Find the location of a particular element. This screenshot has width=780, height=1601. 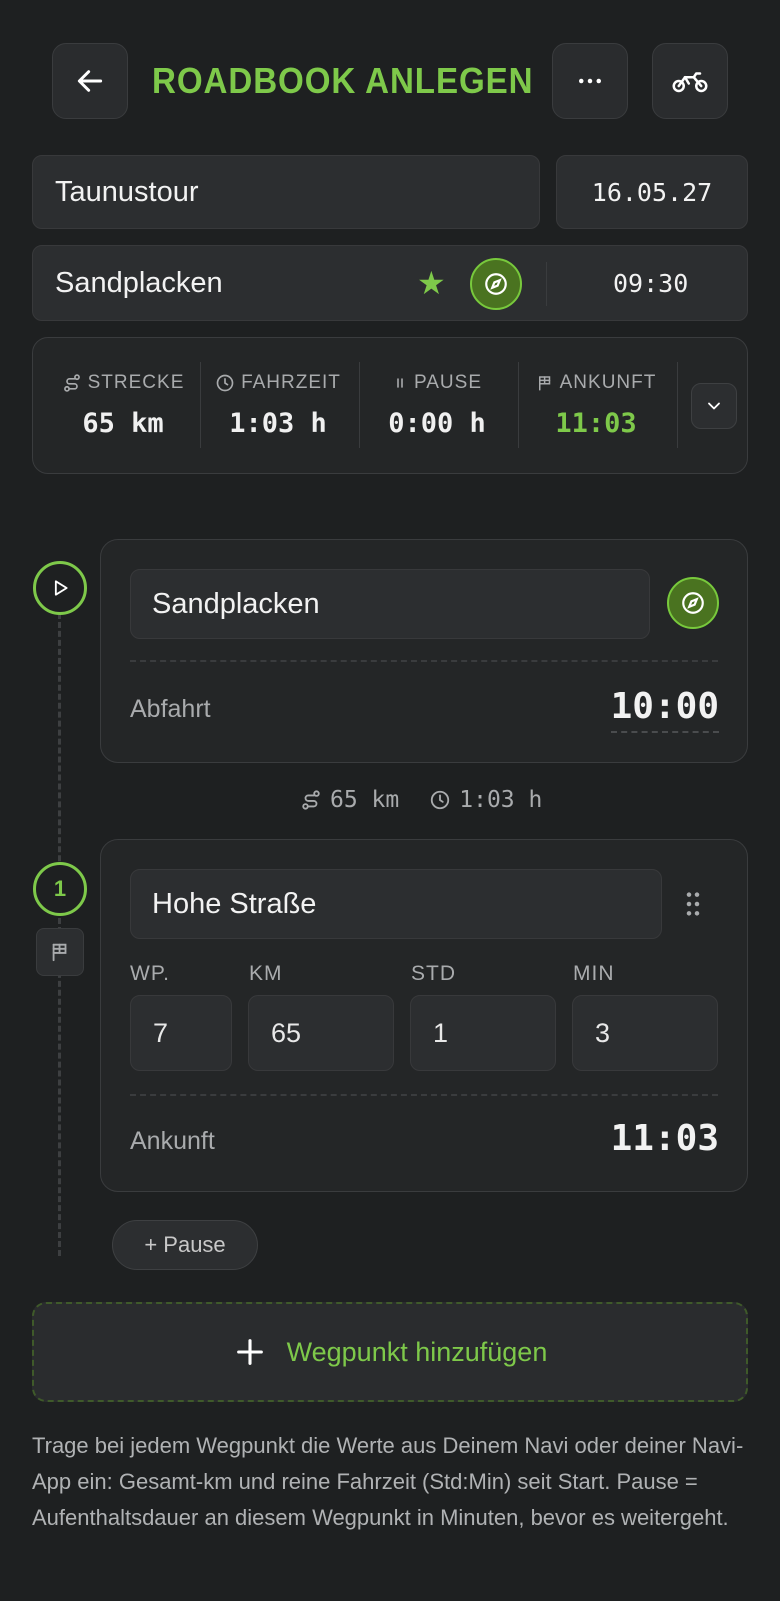

more-horizontal-icon is located at coordinates (590, 81).